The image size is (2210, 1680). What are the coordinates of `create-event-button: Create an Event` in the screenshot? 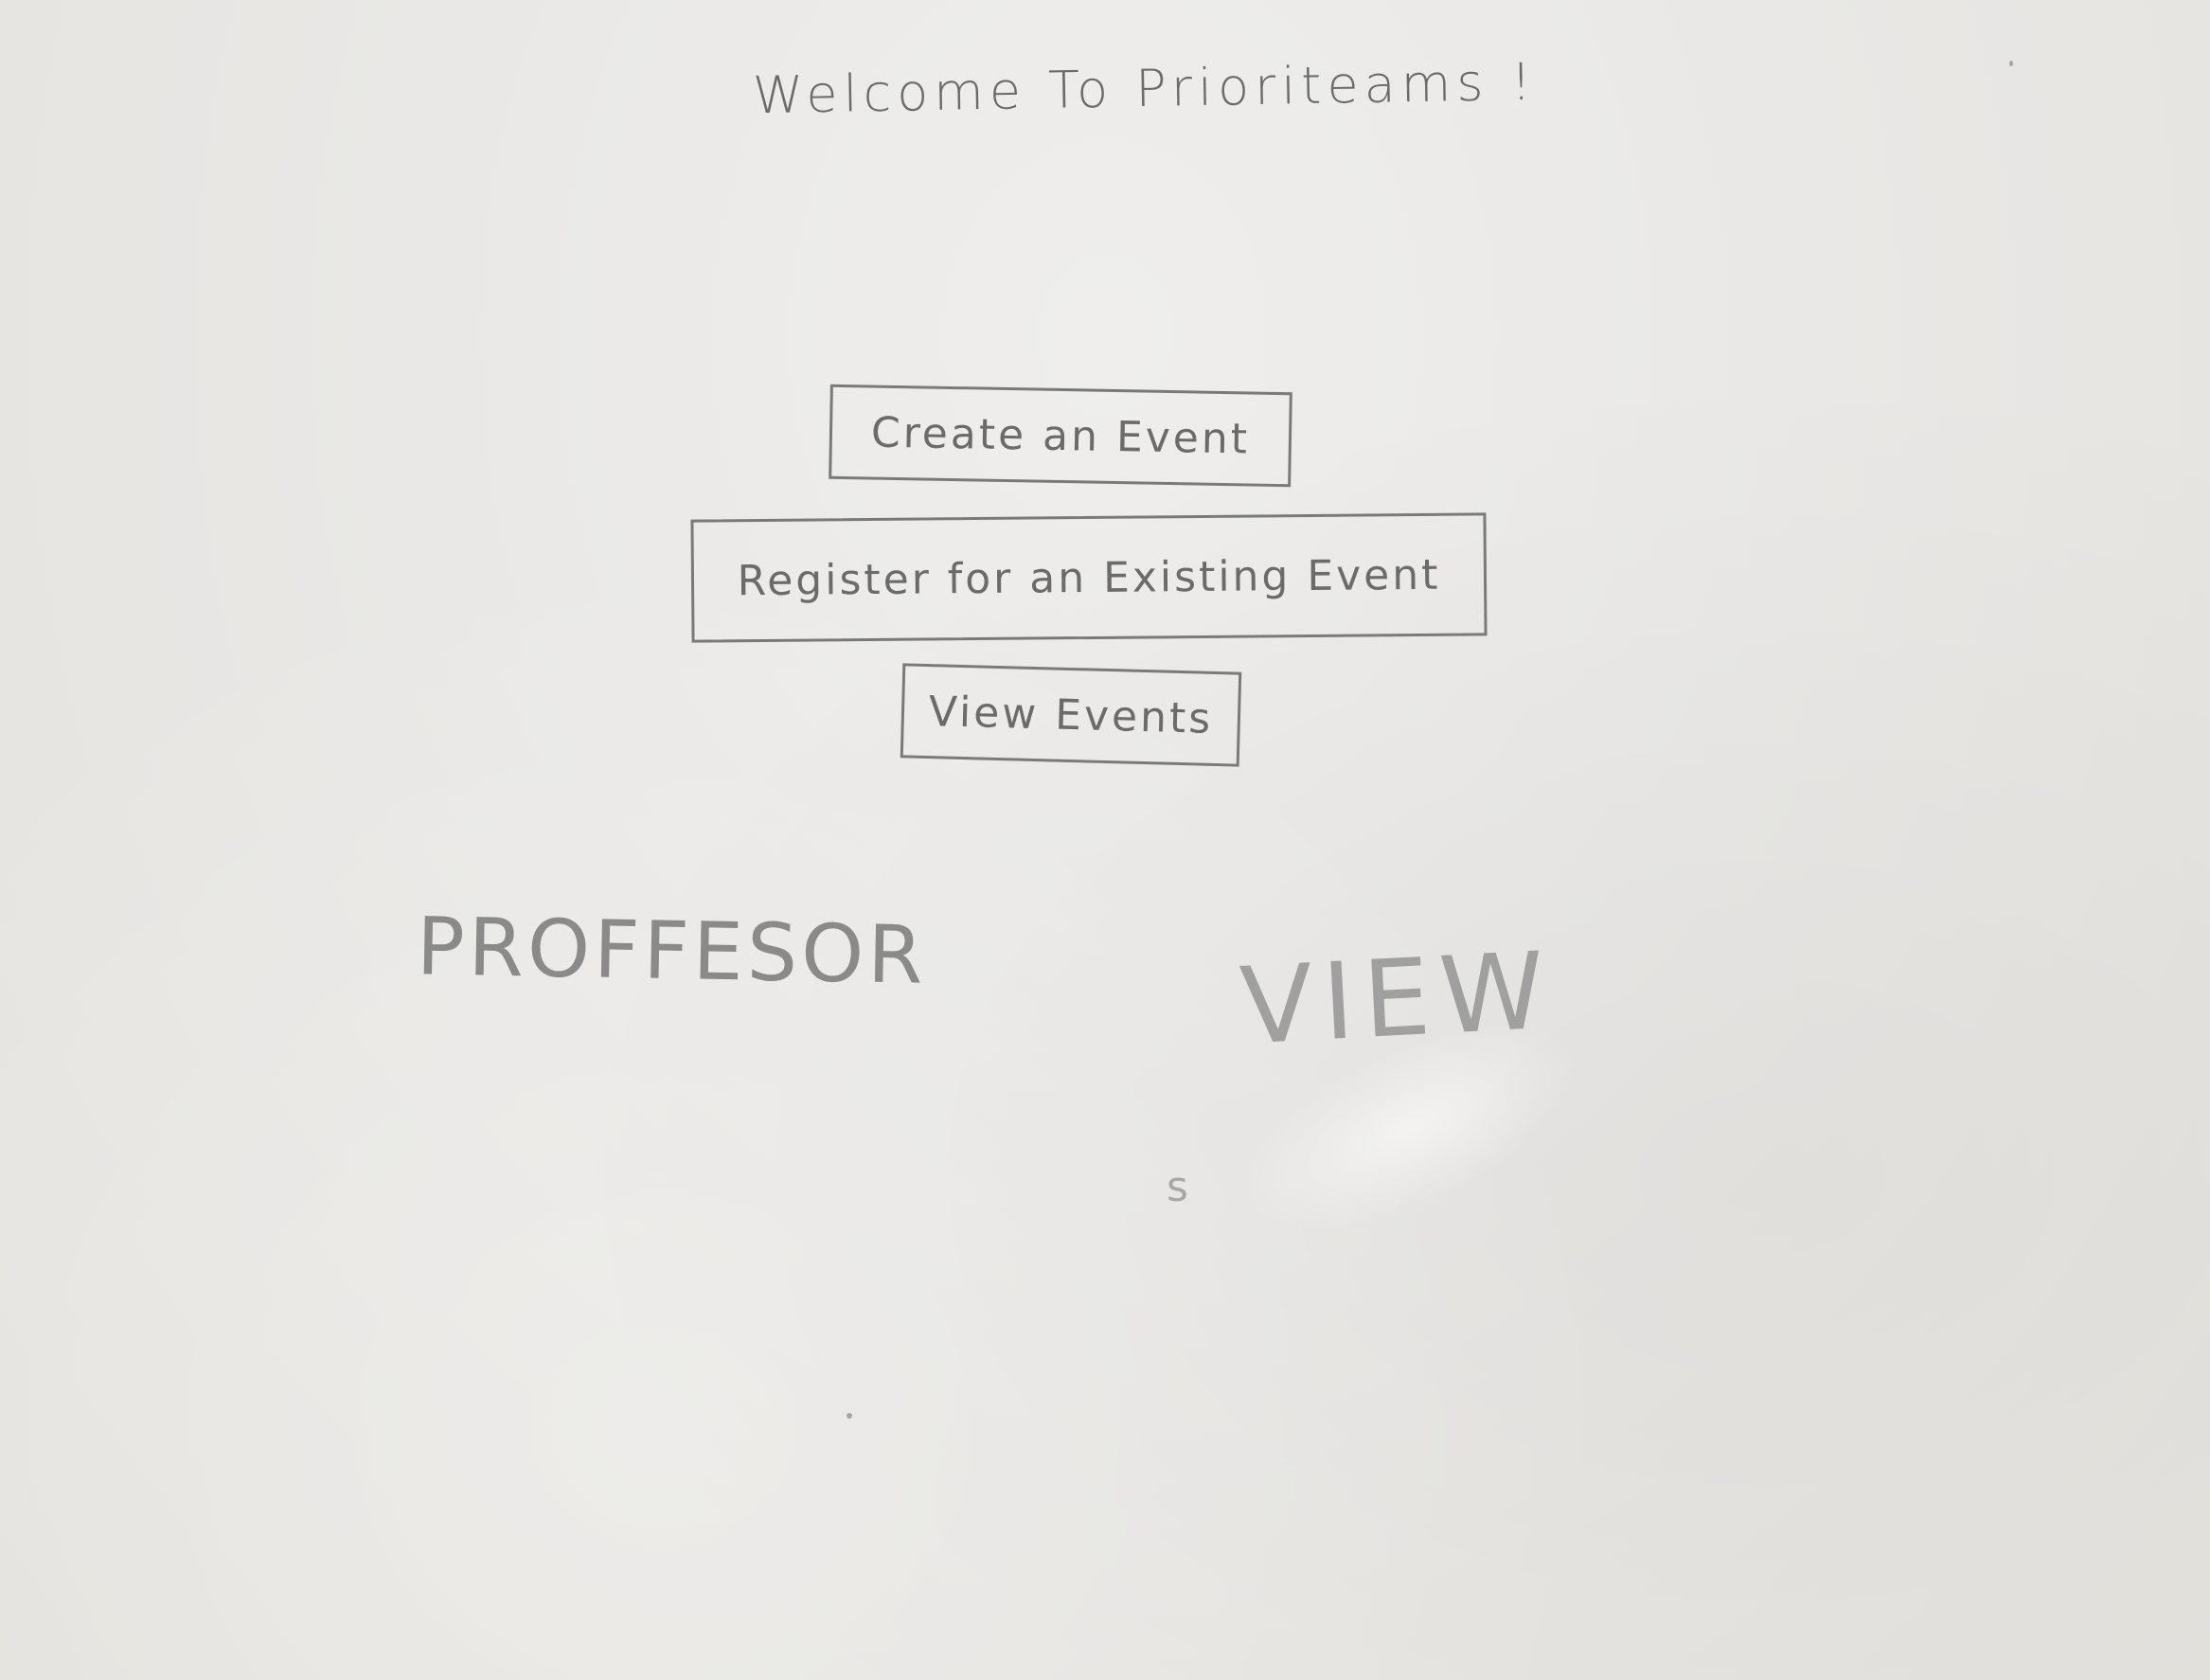 It's located at (1060, 436).